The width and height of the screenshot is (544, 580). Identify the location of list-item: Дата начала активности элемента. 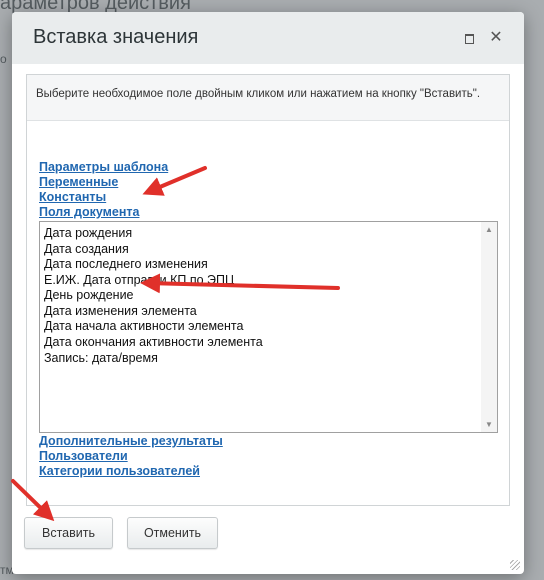
(143, 326).